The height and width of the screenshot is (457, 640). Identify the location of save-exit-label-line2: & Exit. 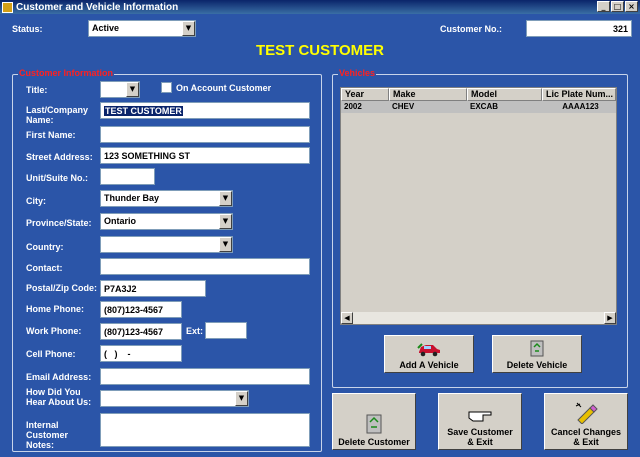
(480, 442).